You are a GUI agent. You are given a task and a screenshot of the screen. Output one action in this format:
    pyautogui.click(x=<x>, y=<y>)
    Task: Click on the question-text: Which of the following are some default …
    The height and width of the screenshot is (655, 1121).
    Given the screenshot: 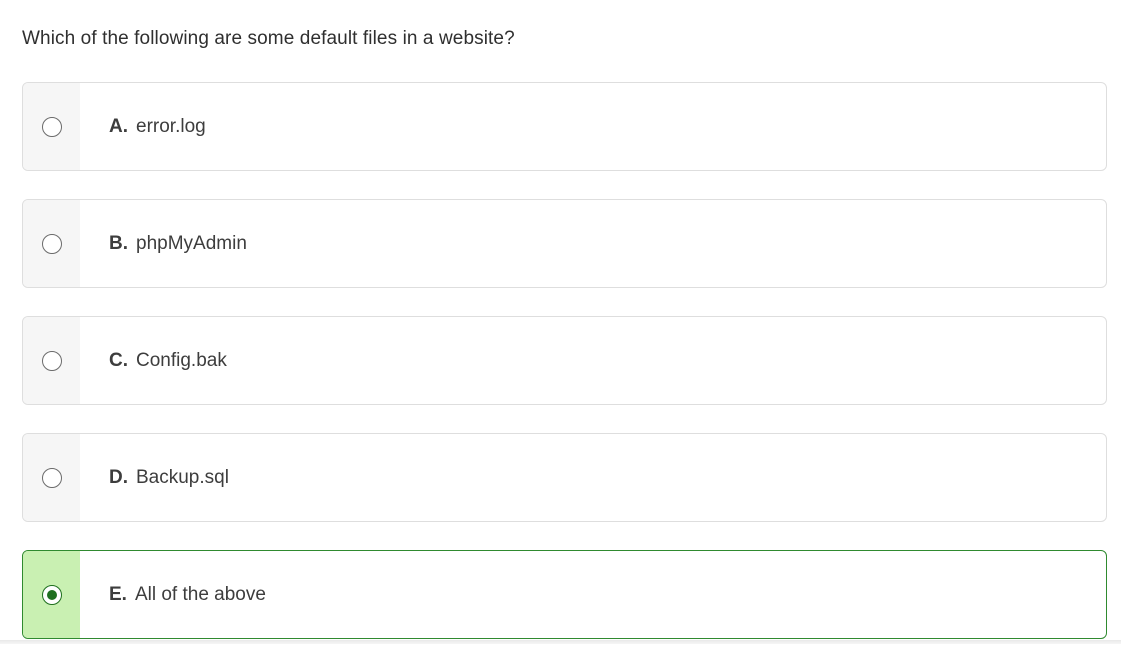 What is the action you would take?
    pyautogui.click(x=268, y=38)
    